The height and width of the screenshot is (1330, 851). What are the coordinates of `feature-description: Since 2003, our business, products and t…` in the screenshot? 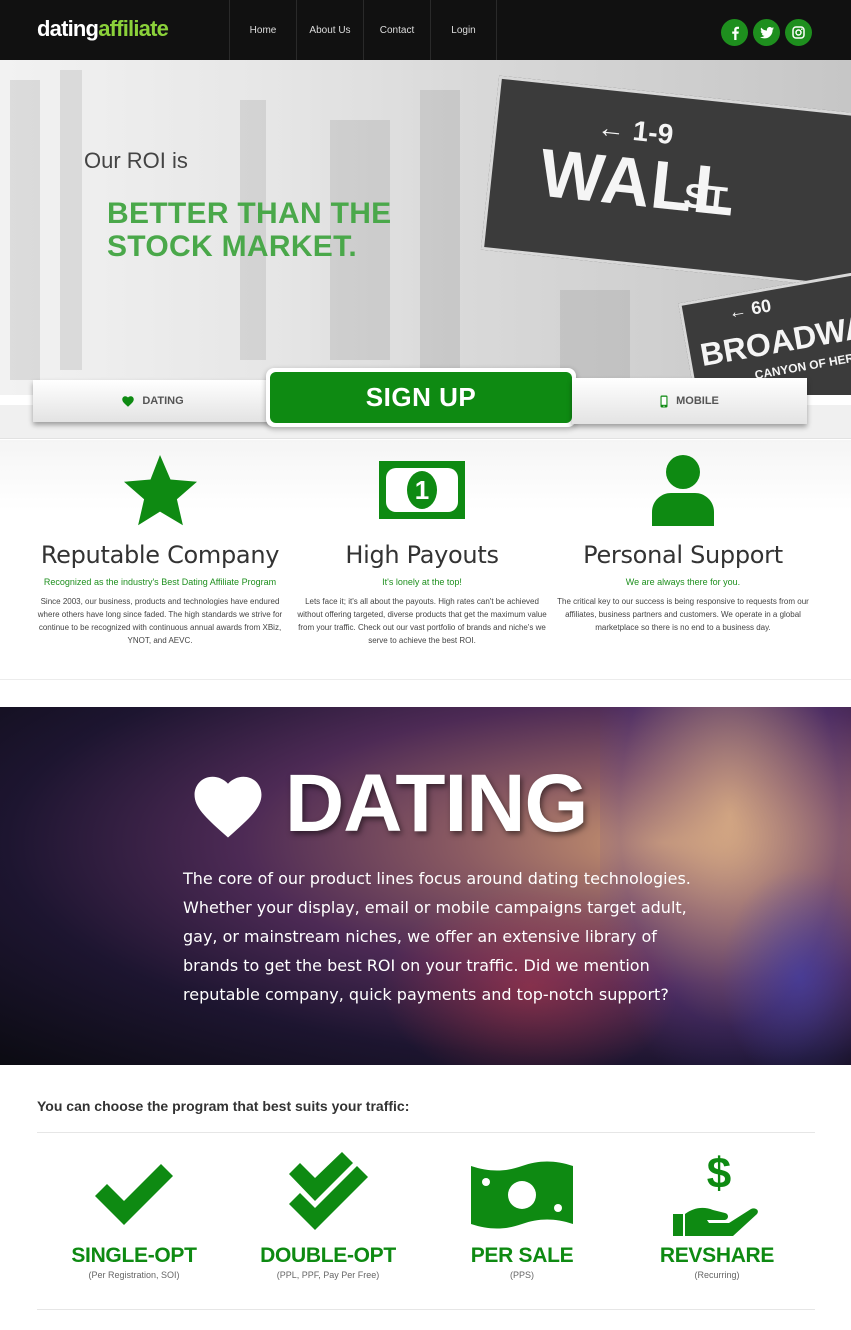 It's located at (160, 621).